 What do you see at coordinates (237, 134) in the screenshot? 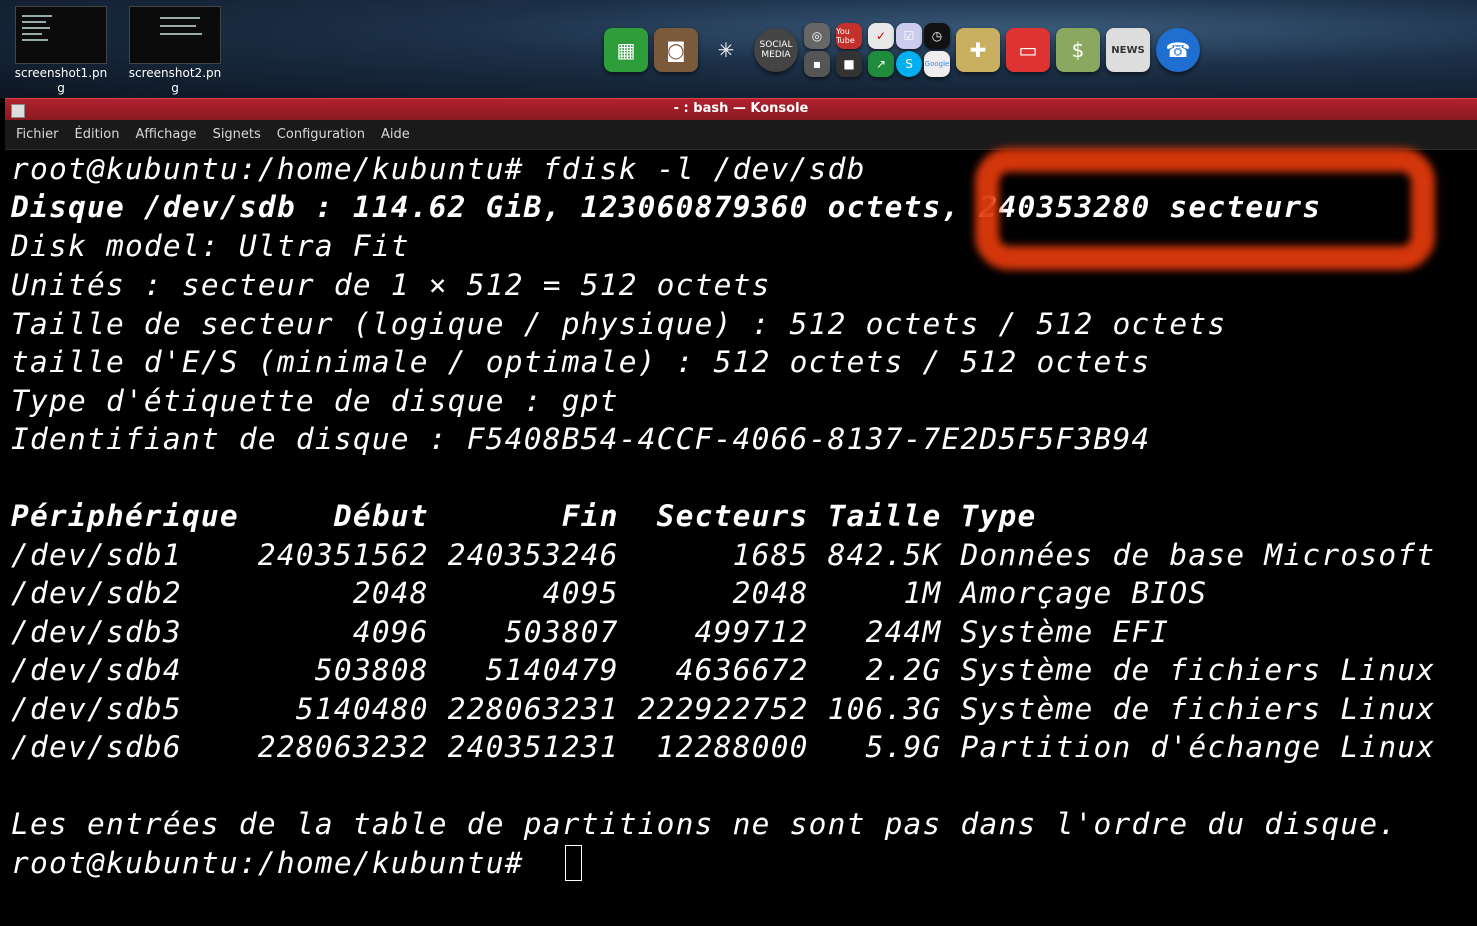
I see `menu-signets: Signets` at bounding box center [237, 134].